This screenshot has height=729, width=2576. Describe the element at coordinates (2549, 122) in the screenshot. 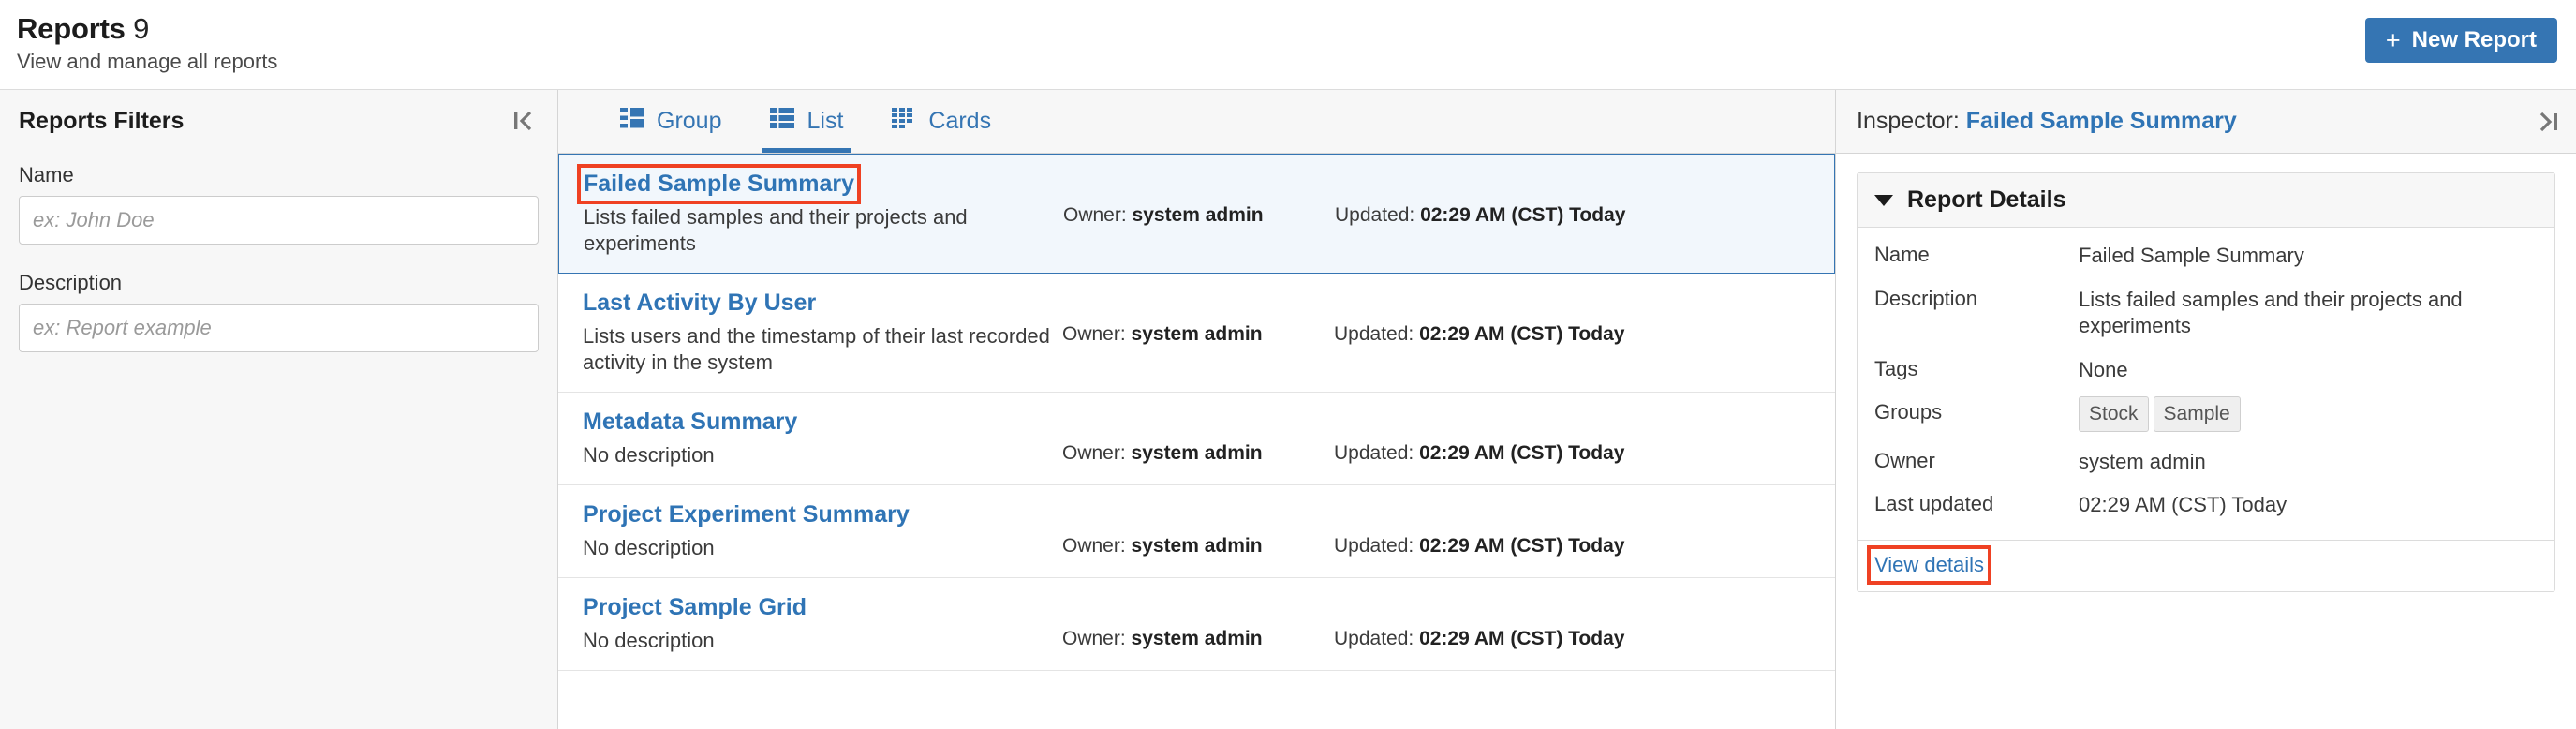

I see `collapse-right-icon` at that location.